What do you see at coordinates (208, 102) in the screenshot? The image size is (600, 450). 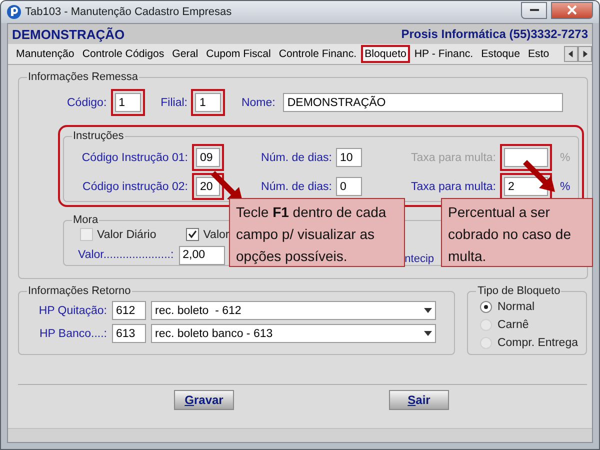 I see `branch-field: 1` at bounding box center [208, 102].